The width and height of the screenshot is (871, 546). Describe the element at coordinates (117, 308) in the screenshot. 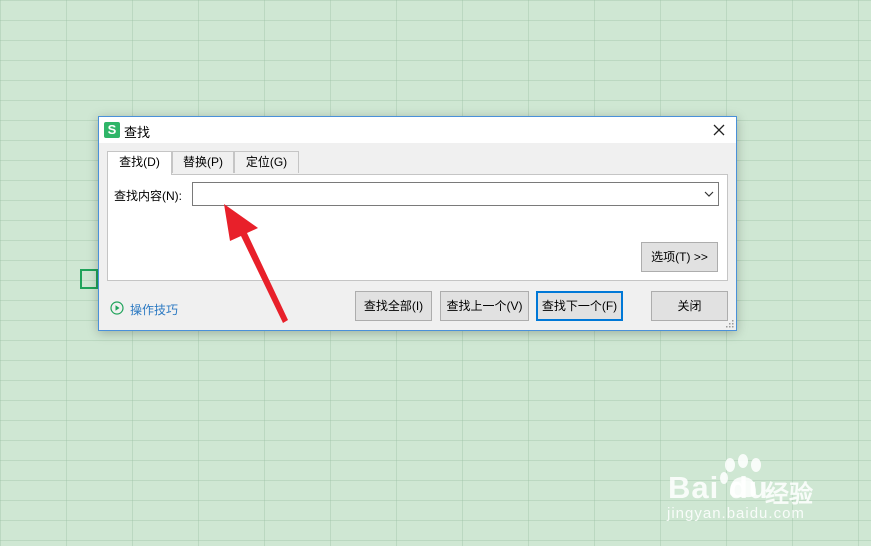

I see `play-circle-icon` at that location.